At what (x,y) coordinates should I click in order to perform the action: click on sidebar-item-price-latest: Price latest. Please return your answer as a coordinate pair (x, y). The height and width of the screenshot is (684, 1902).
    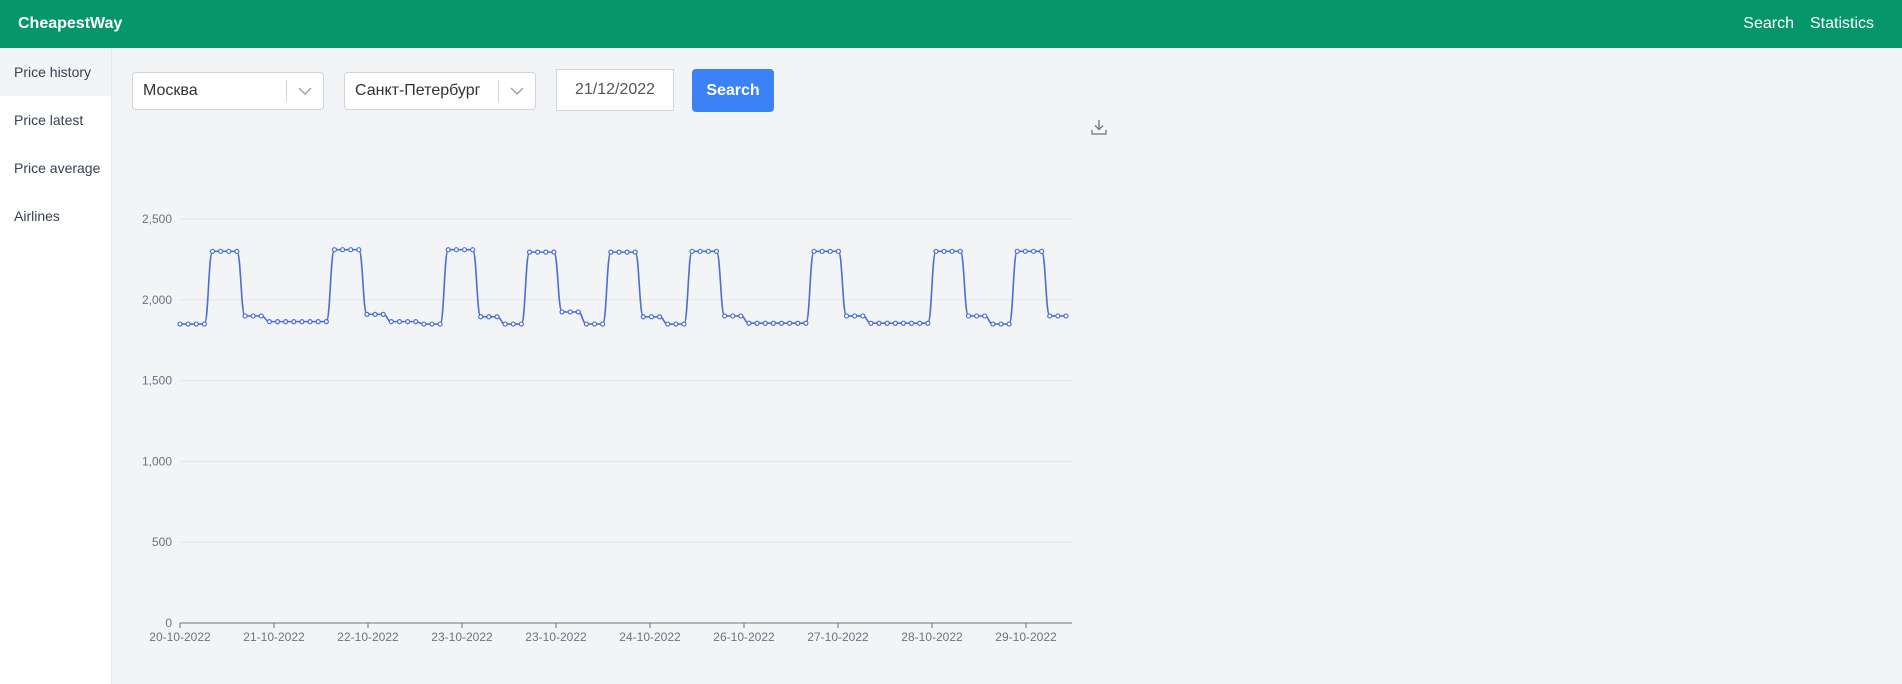
    Looking at the image, I should click on (55, 120).